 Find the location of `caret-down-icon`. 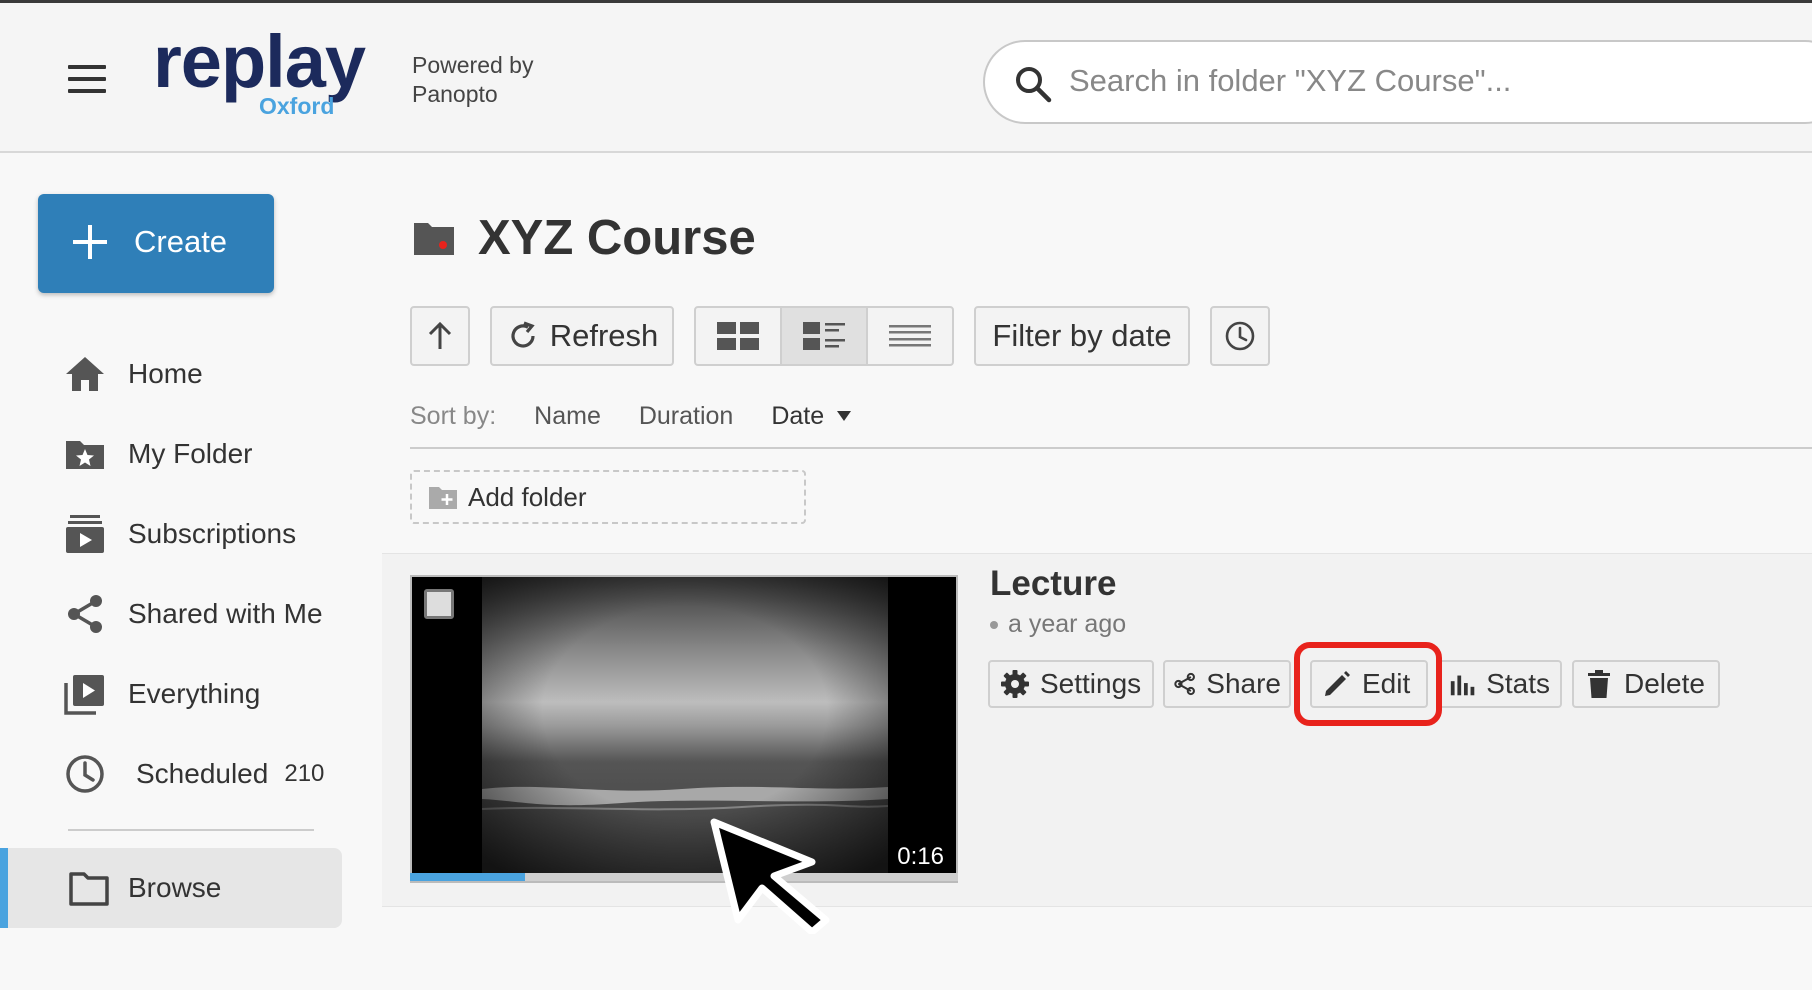

caret-down-icon is located at coordinates (844, 416).